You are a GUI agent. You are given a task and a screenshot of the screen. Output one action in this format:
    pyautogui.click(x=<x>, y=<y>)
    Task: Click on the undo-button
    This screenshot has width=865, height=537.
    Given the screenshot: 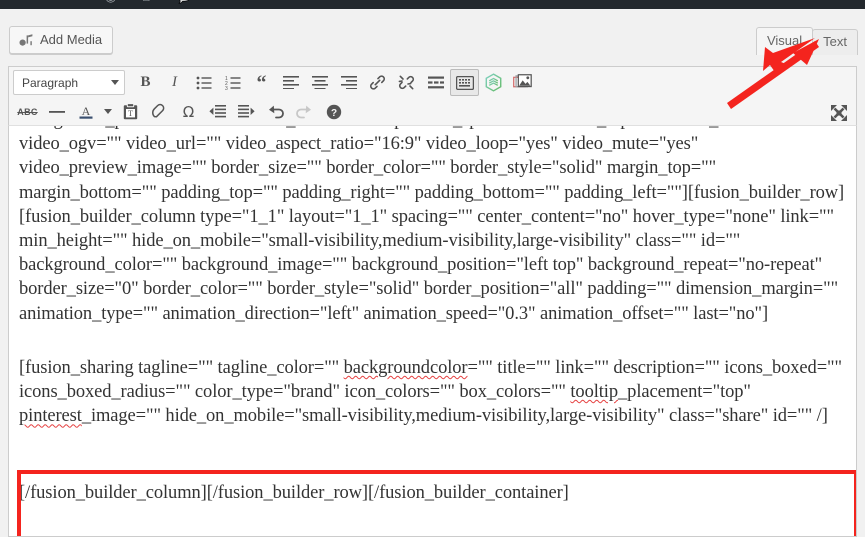 What is the action you would take?
    pyautogui.click(x=275, y=111)
    